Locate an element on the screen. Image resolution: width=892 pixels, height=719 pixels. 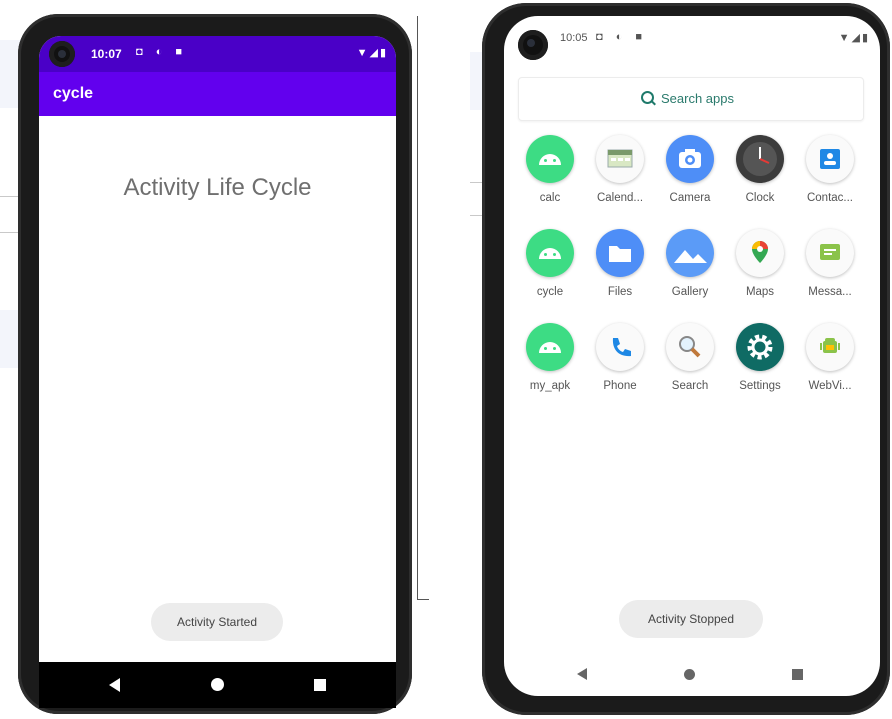
app-gallery: Gallery is located at coordinates (690, 263).